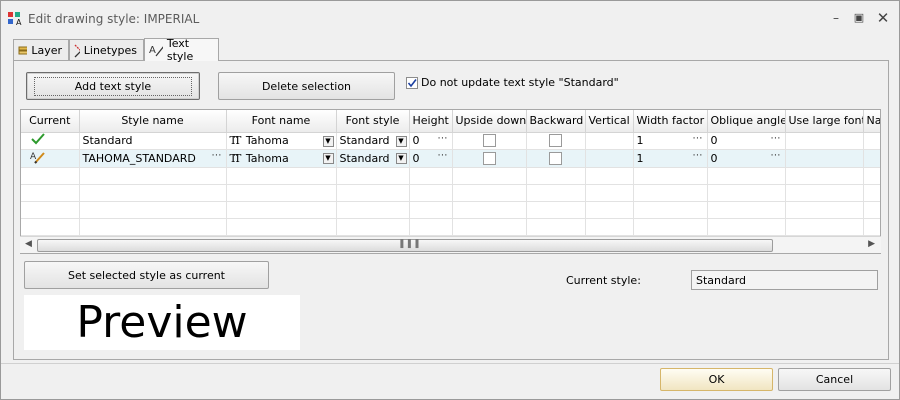  What do you see at coordinates (405, 245) in the screenshot?
I see `scrollbar-thumb: ❚❚❚` at bounding box center [405, 245].